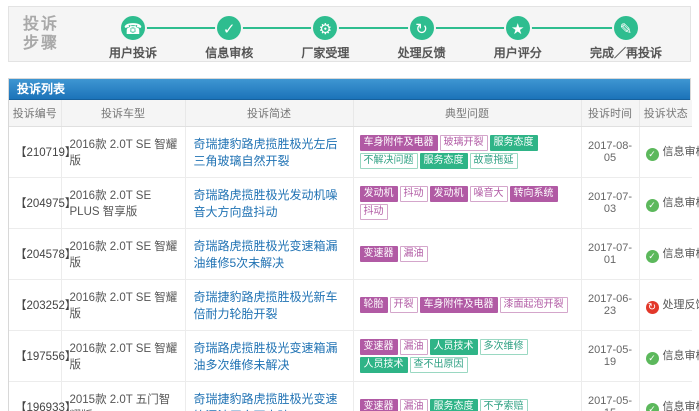 This screenshot has height=411, width=699. What do you see at coordinates (42, 254) in the screenshot?
I see `complaint-id: 【204578】` at bounding box center [42, 254].